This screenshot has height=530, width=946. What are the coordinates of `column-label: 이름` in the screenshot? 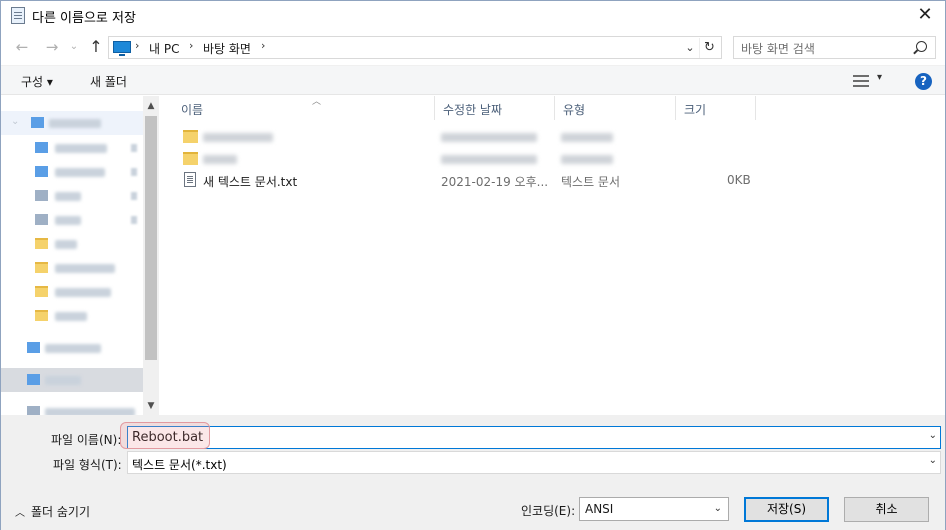 It's located at (192, 110).